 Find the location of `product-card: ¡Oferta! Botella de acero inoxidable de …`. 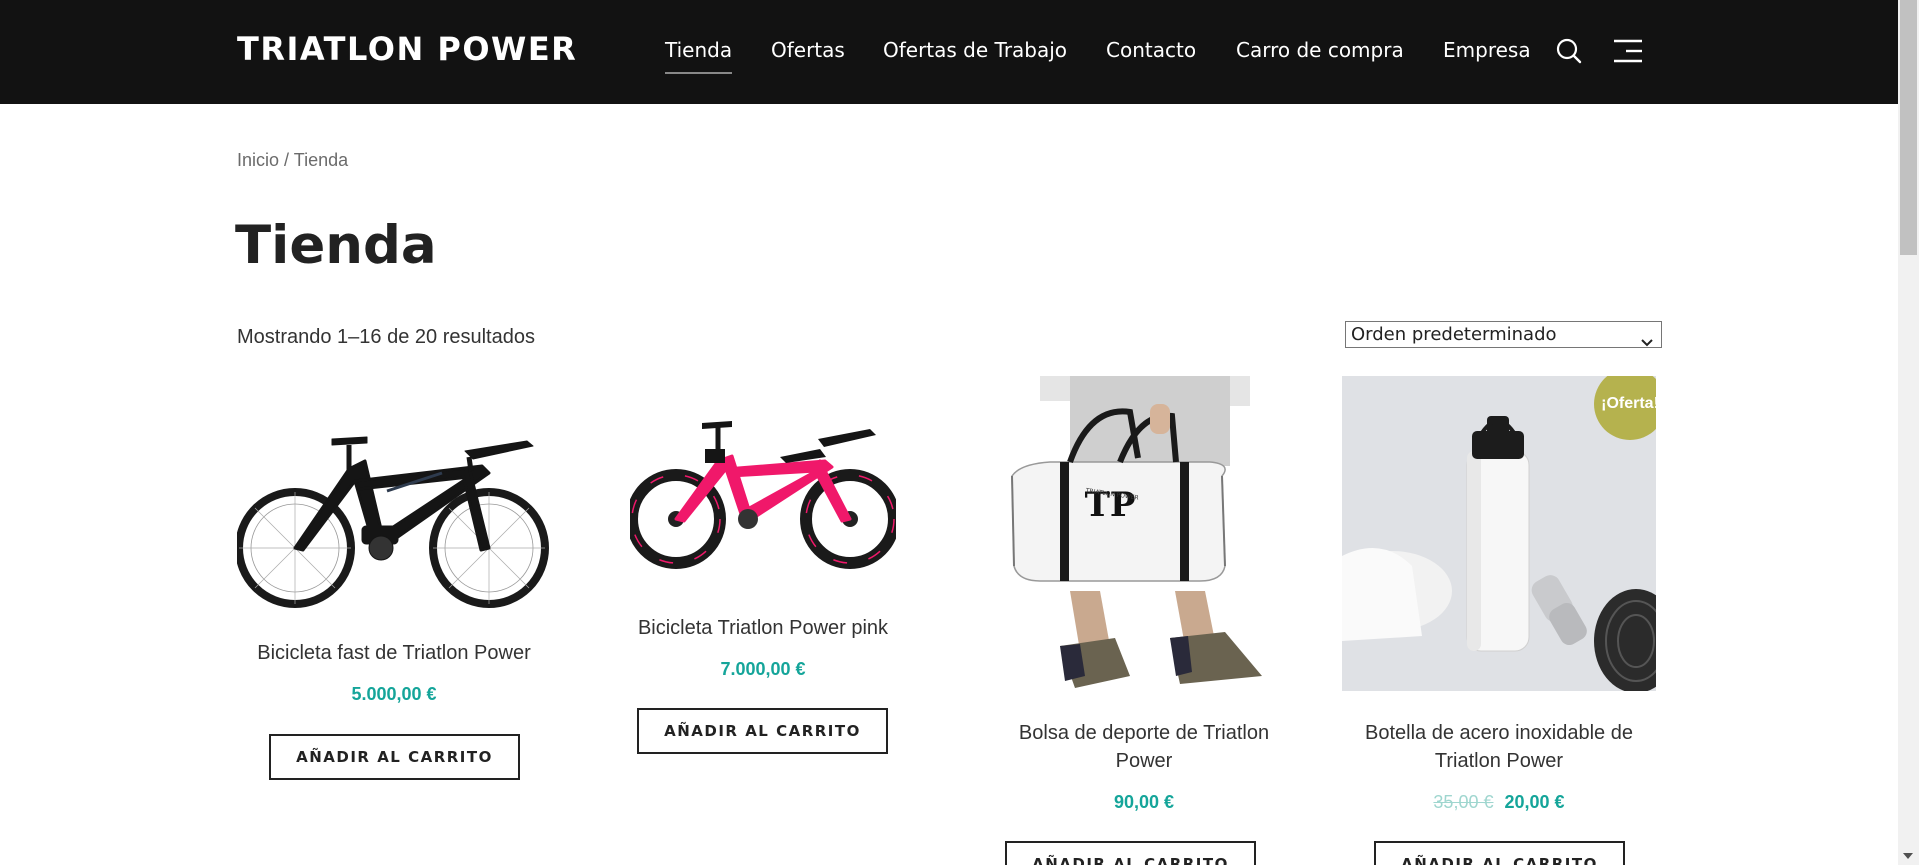

product-card: ¡Oferta! Botella de acero inoxidable de … is located at coordinates (1499, 620).